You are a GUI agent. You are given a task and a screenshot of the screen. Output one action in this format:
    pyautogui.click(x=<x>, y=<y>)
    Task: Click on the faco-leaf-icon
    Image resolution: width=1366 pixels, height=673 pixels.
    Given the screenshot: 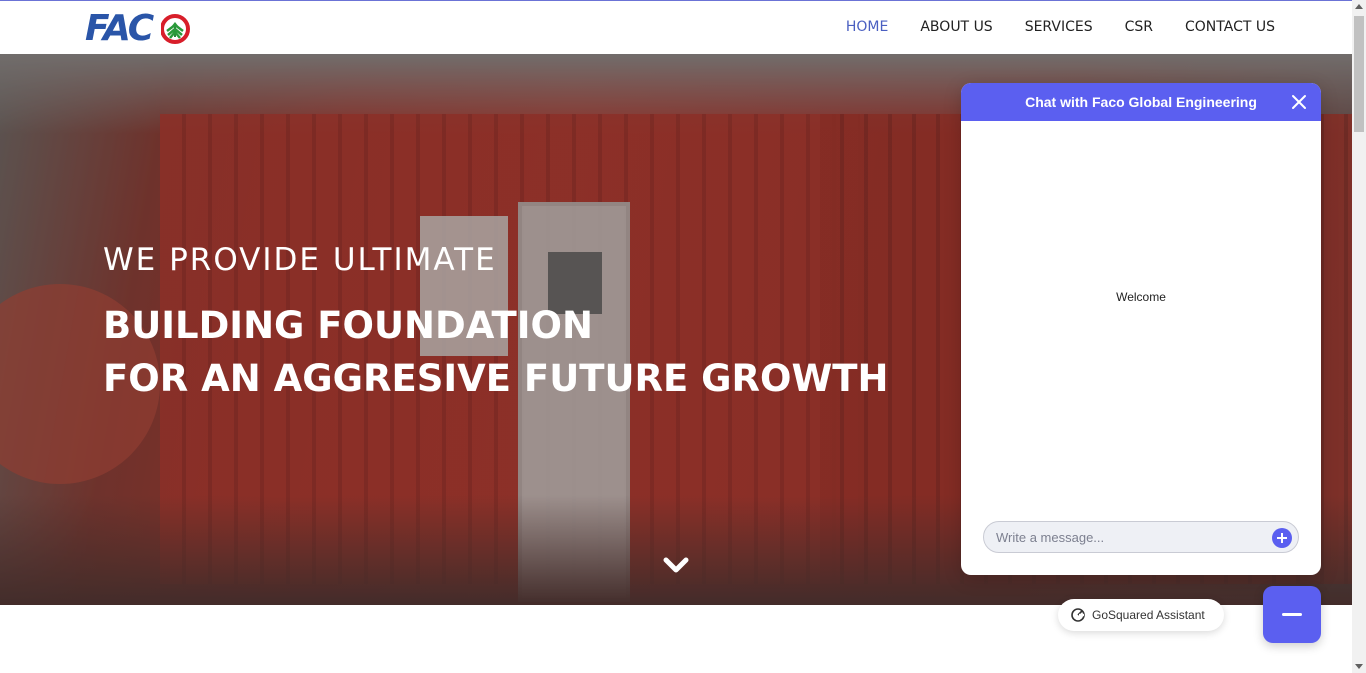 What is the action you would take?
    pyautogui.click(x=175, y=29)
    